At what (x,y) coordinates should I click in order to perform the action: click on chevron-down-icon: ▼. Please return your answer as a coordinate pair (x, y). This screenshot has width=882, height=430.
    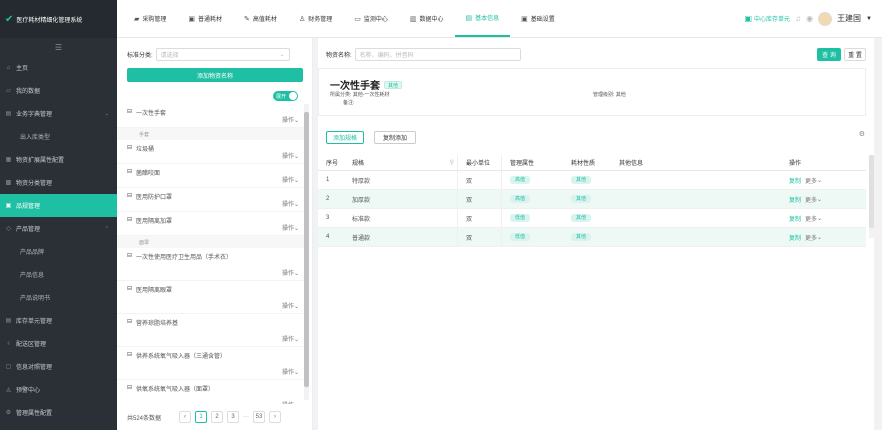
    Looking at the image, I should click on (869, 19).